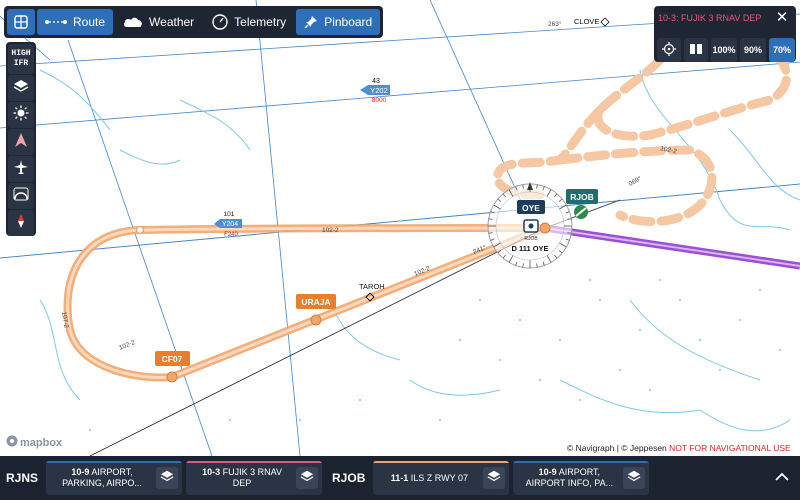 The image size is (800, 500). I want to click on book-icon, so click(696, 50).